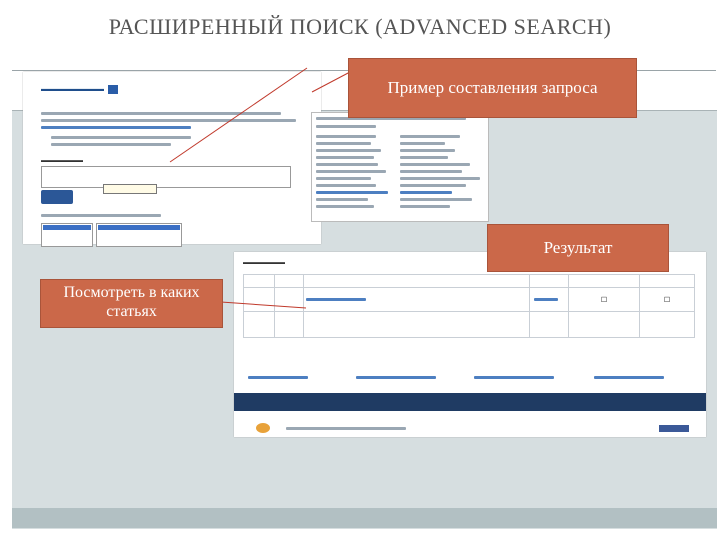 This screenshot has height=540, width=720. Describe the element at coordinates (492, 88) in the screenshot. I see `query-example-callout: Пример составления запроса` at that location.